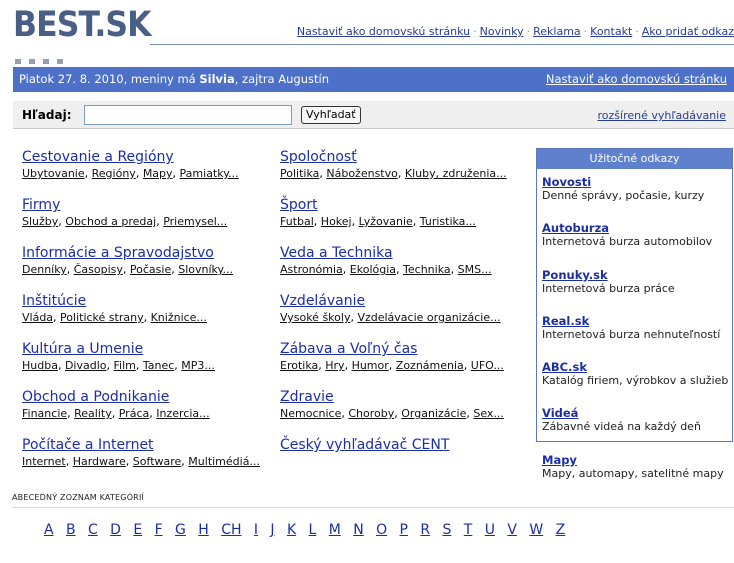 This screenshot has height=563, width=734. I want to click on subcategory-link: Zoznámenia, so click(430, 365).